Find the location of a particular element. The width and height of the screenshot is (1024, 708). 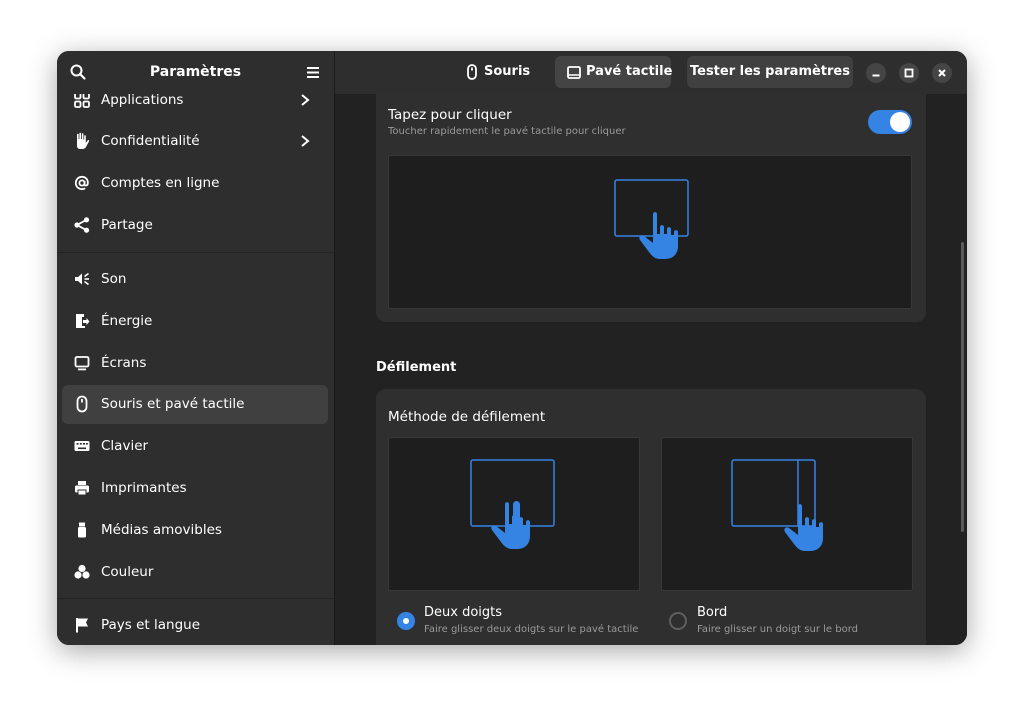

edge-scroll-illustration-graphic is located at coordinates (777, 505).